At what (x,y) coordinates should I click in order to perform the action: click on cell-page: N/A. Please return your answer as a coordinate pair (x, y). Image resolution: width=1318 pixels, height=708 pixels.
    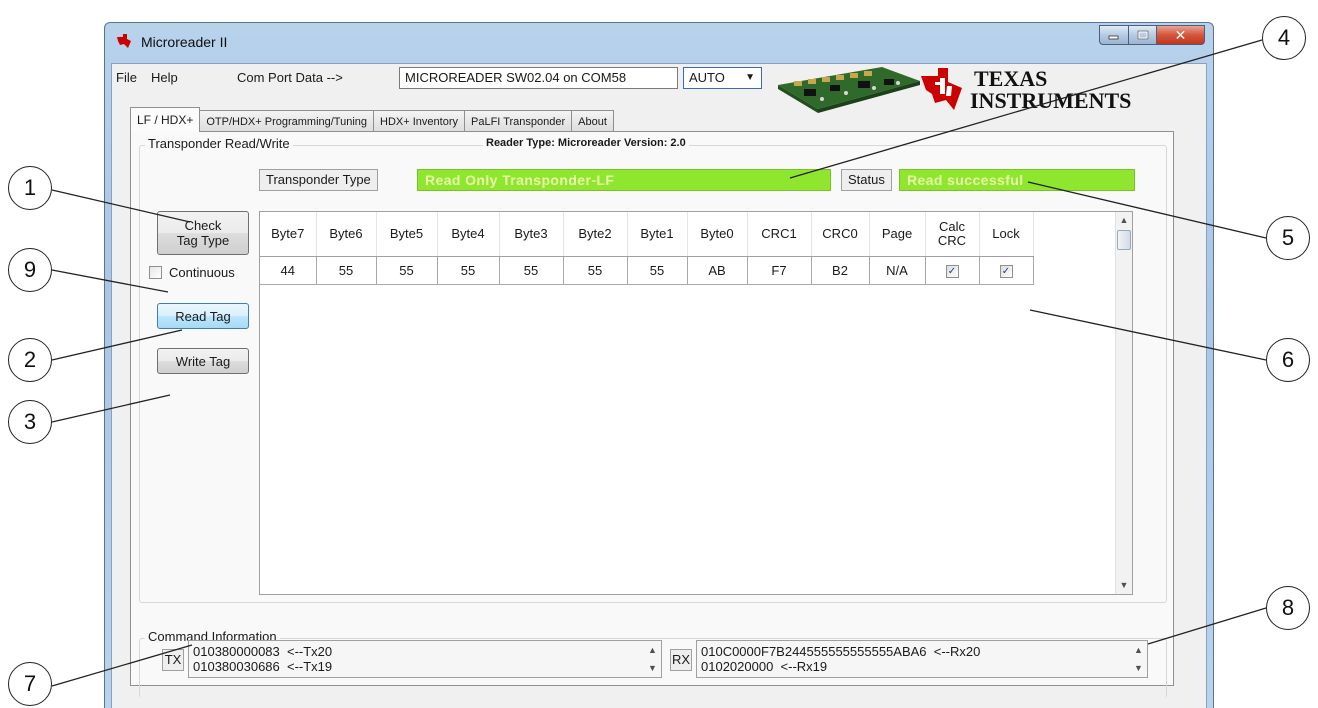
    Looking at the image, I should click on (897, 270).